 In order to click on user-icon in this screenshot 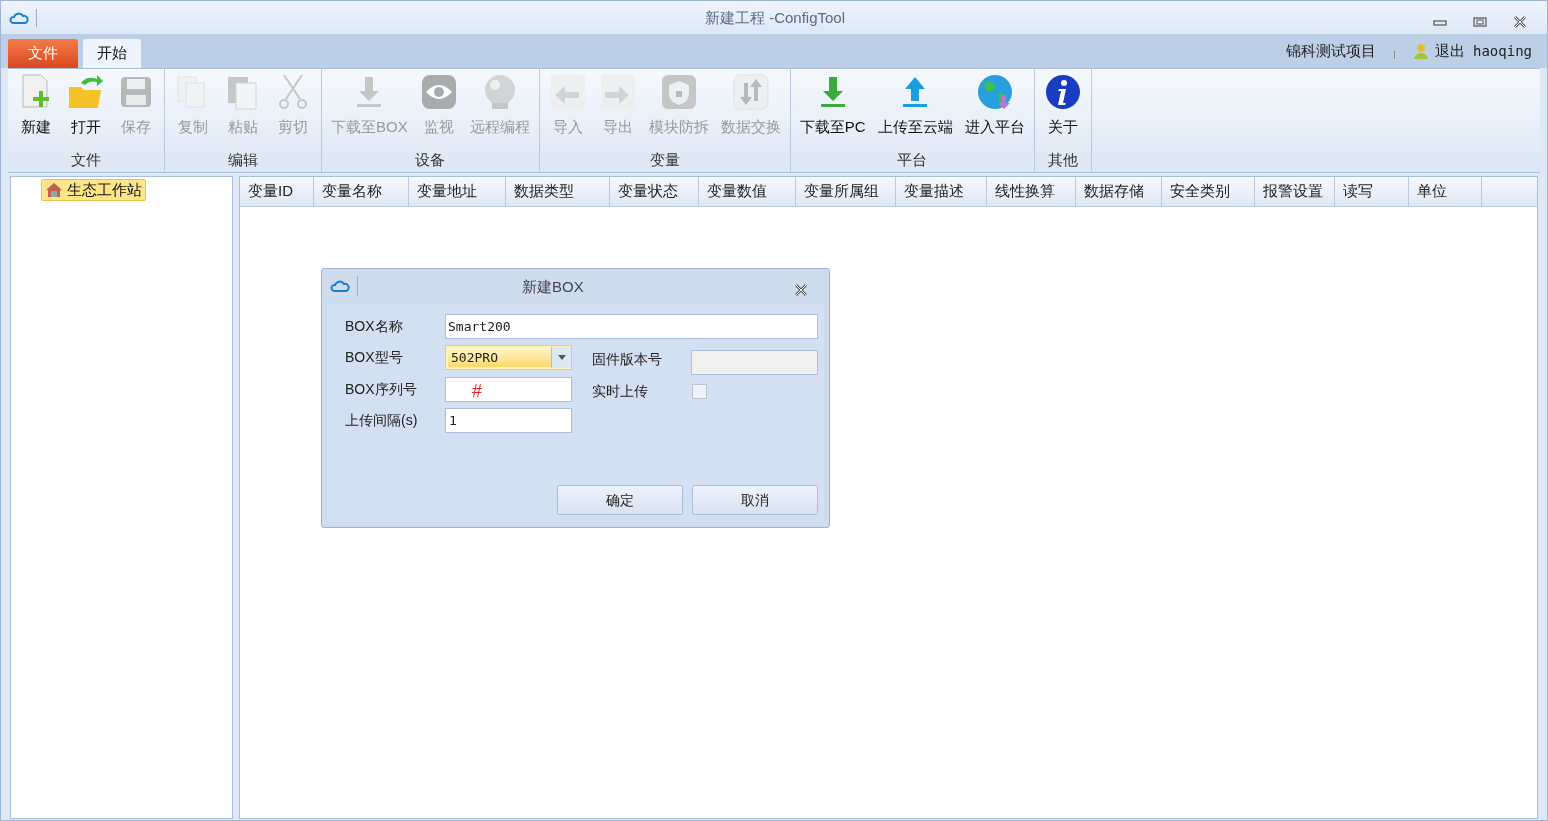, I will do `click(1421, 51)`.